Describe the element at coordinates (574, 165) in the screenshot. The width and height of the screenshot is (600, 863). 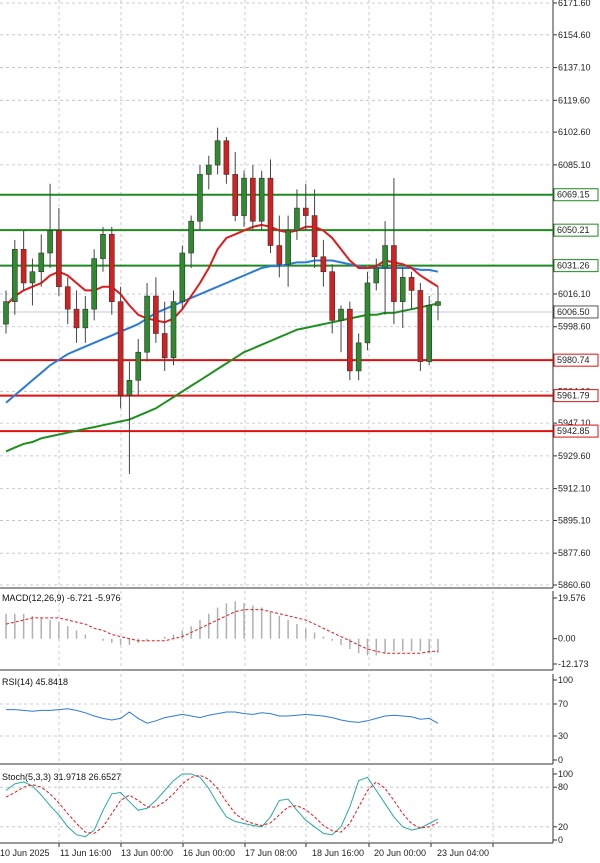
I see `price-tick-label: 6085.10` at that location.